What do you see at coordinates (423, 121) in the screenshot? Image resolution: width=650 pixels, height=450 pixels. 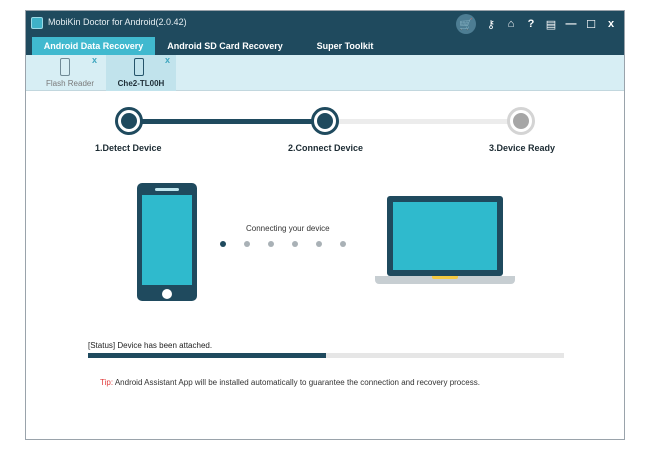 I see `step-line-pending` at bounding box center [423, 121].